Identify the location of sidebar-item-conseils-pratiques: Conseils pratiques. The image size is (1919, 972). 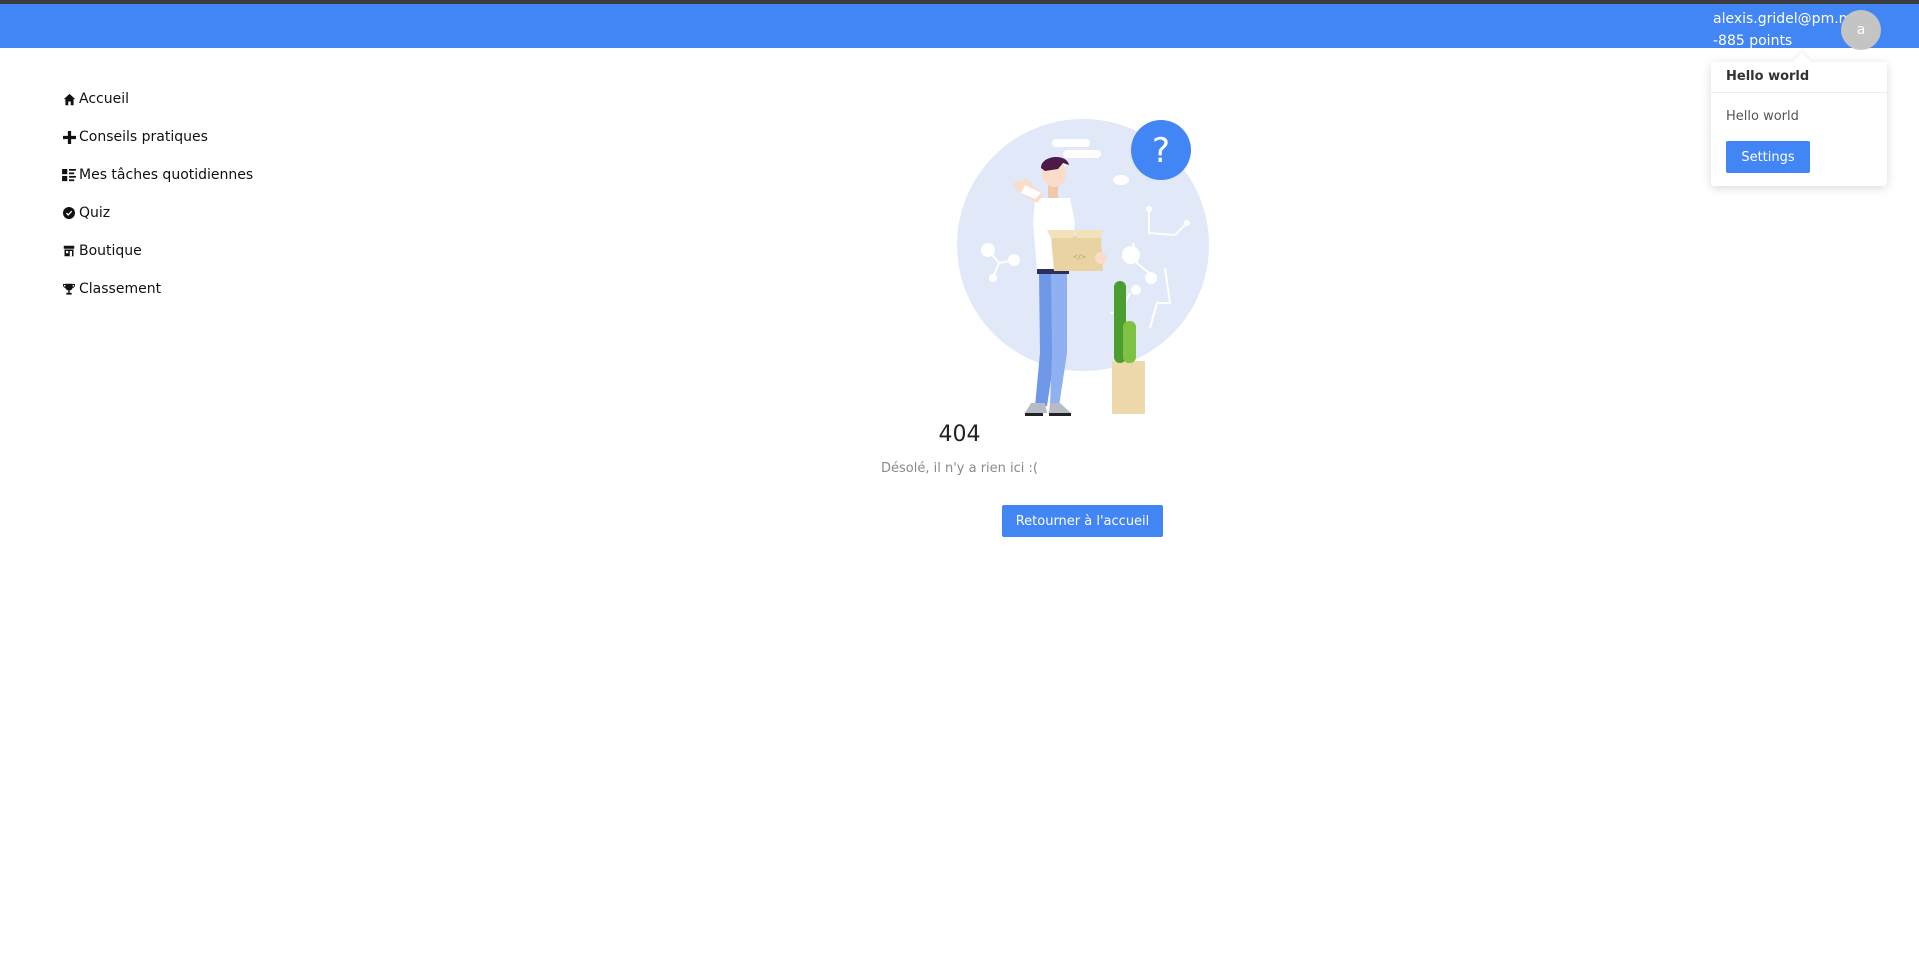
(157, 137).